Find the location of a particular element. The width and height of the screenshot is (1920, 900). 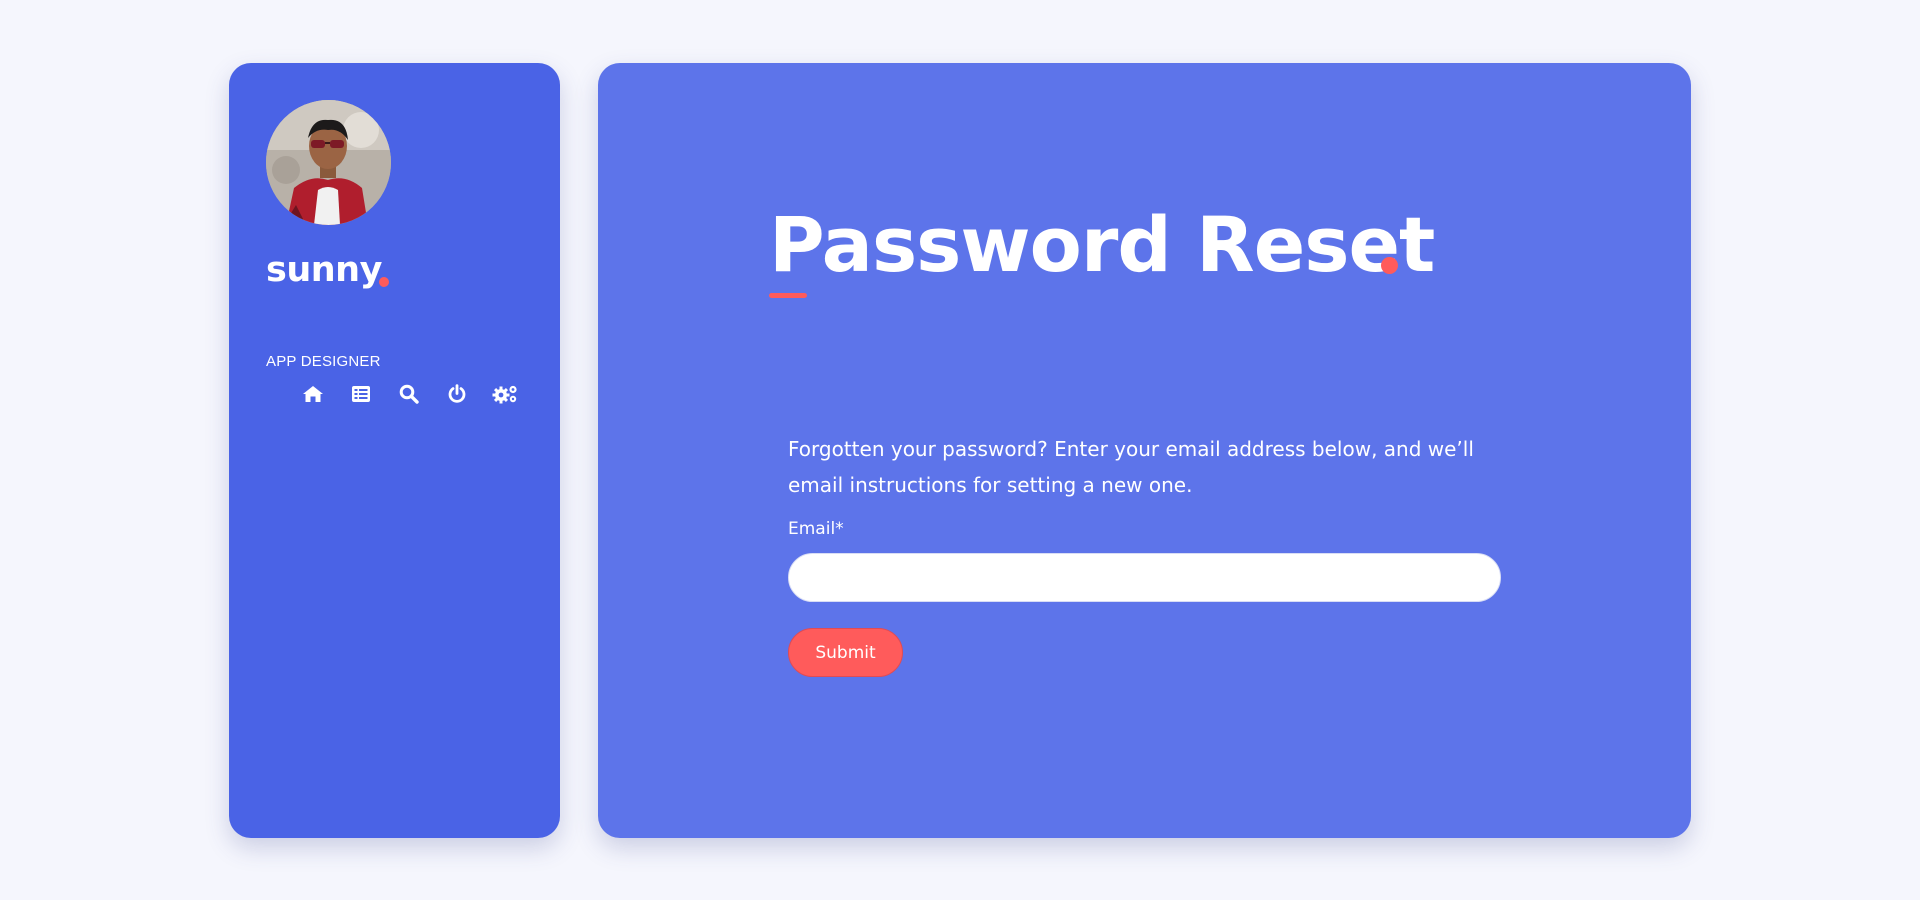

submit-button: Submit is located at coordinates (845, 652).